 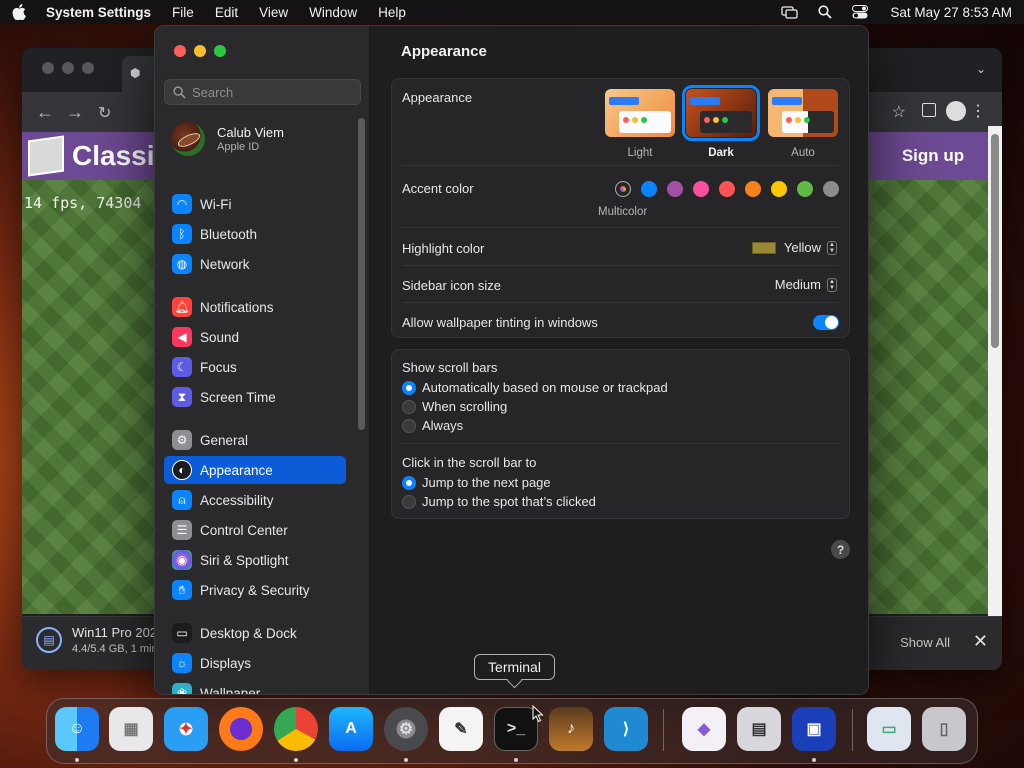 What do you see at coordinates (255, 560) in the screenshot?
I see `sidebar-item-siri-spotlight: ◉ Siri & Spotlight` at bounding box center [255, 560].